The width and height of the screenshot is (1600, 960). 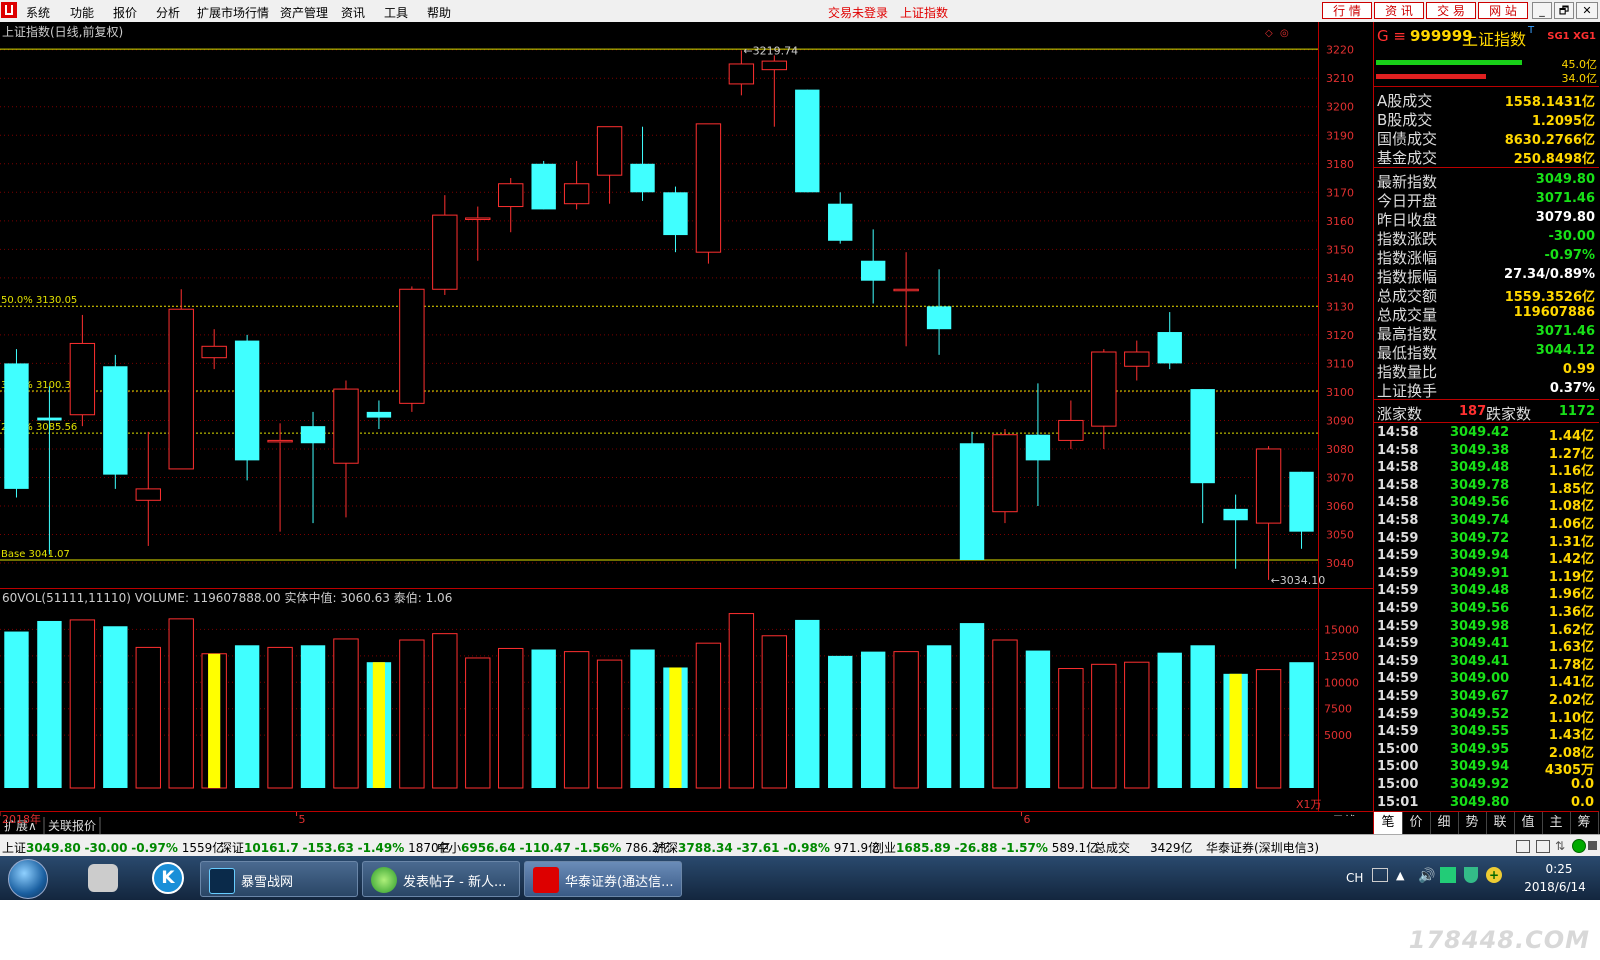 What do you see at coordinates (1486, 610) in the screenshot?
I see `tick-row: 14:59 3049.56 1.36亿` at bounding box center [1486, 610].